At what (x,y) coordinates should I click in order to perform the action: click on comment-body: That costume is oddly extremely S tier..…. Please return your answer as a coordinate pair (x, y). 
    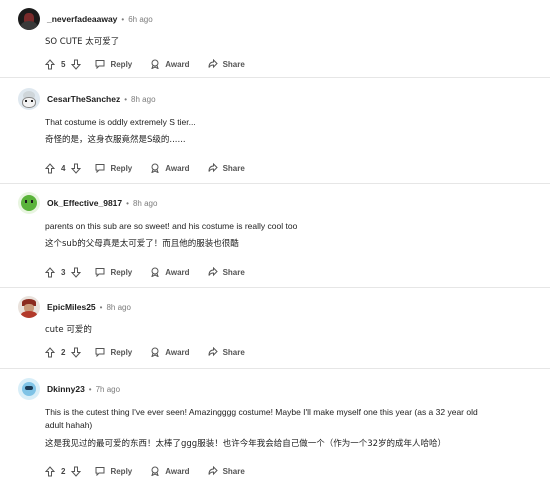
    Looking at the image, I should click on (120, 131).